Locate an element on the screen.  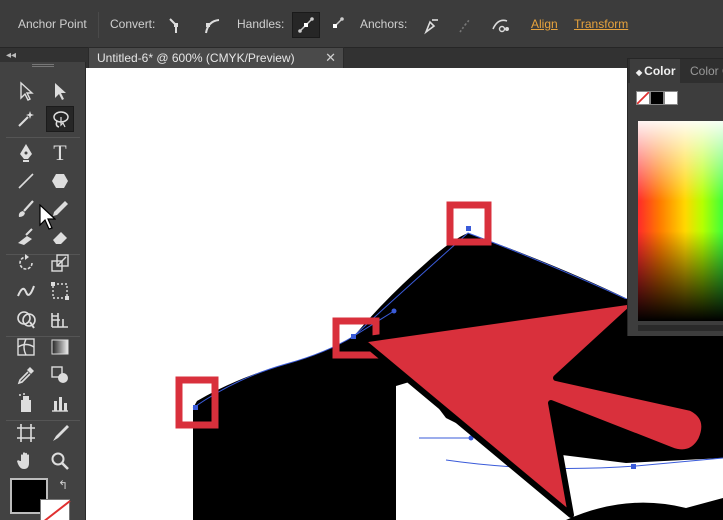
color-panel: ◆Color Color Guide is located at coordinates (675, 197).